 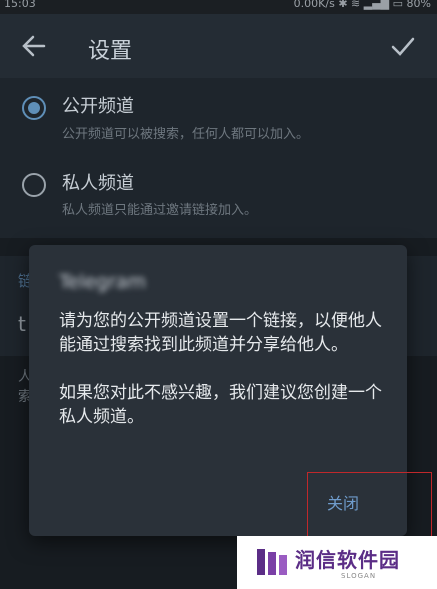 What do you see at coordinates (362, 5) in the screenshot?
I see `status-right: 0.00K/s ✱ ≋ ▂▄▆ ▭ 80%` at bounding box center [362, 5].